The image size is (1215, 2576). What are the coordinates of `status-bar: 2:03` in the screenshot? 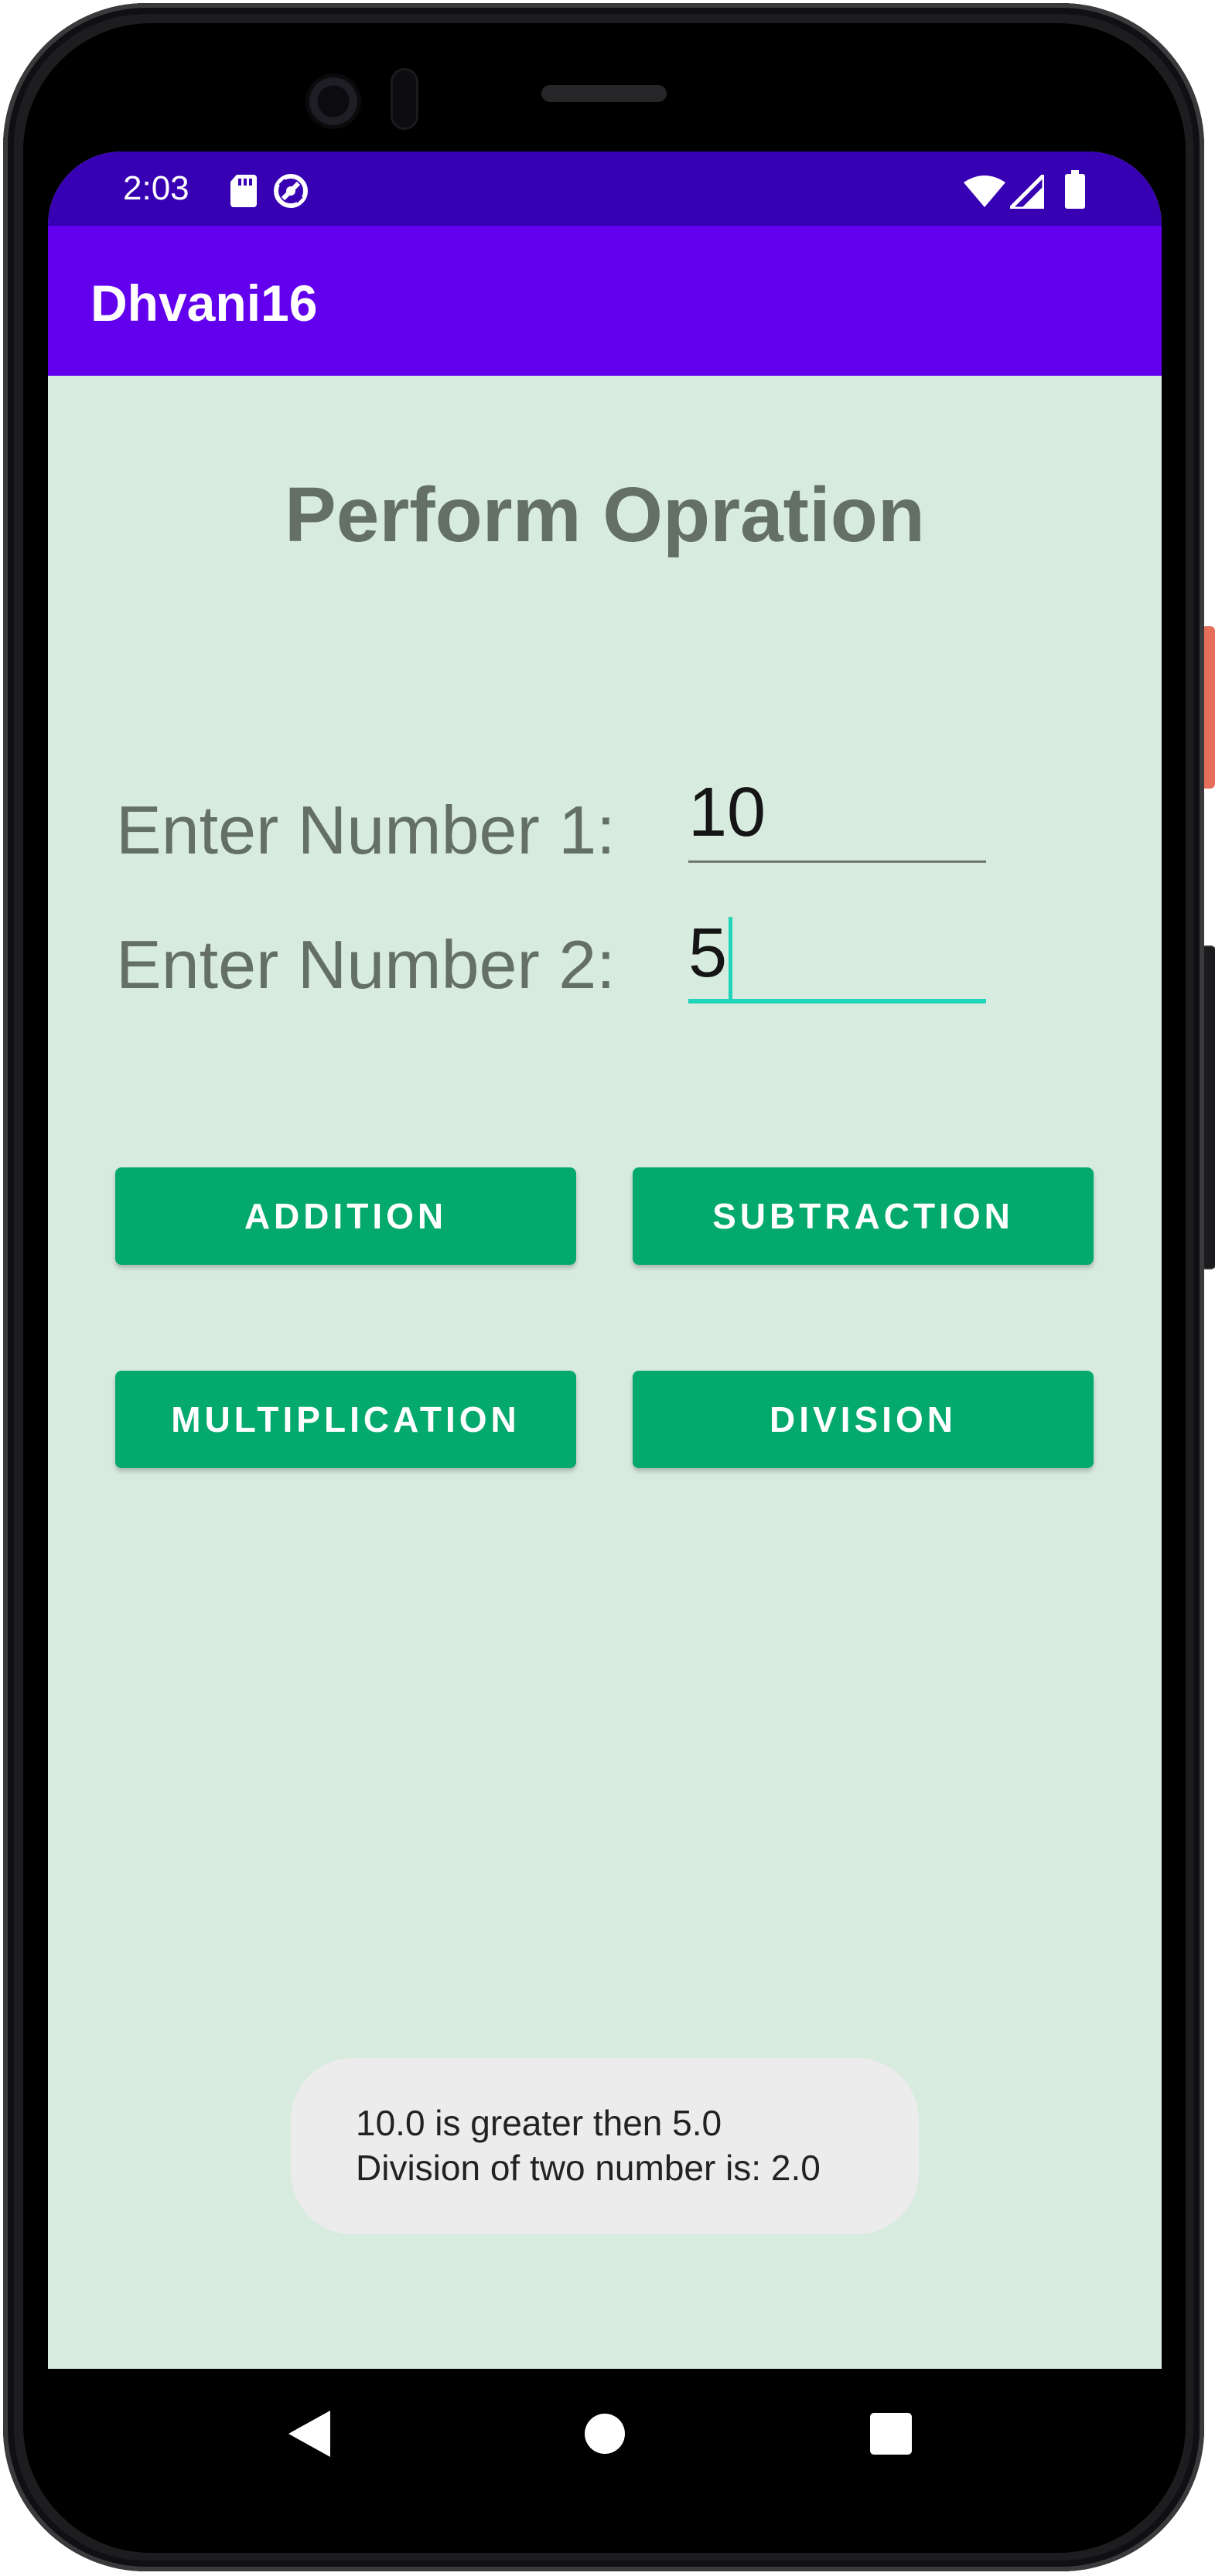 It's located at (605, 189).